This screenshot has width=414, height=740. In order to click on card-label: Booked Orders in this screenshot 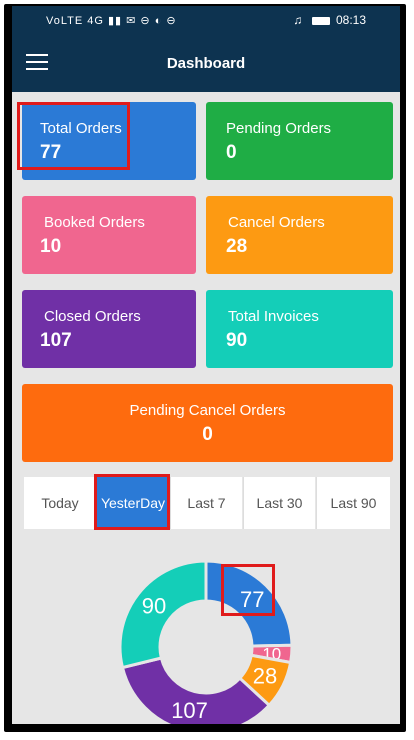, I will do `click(94, 222)`.